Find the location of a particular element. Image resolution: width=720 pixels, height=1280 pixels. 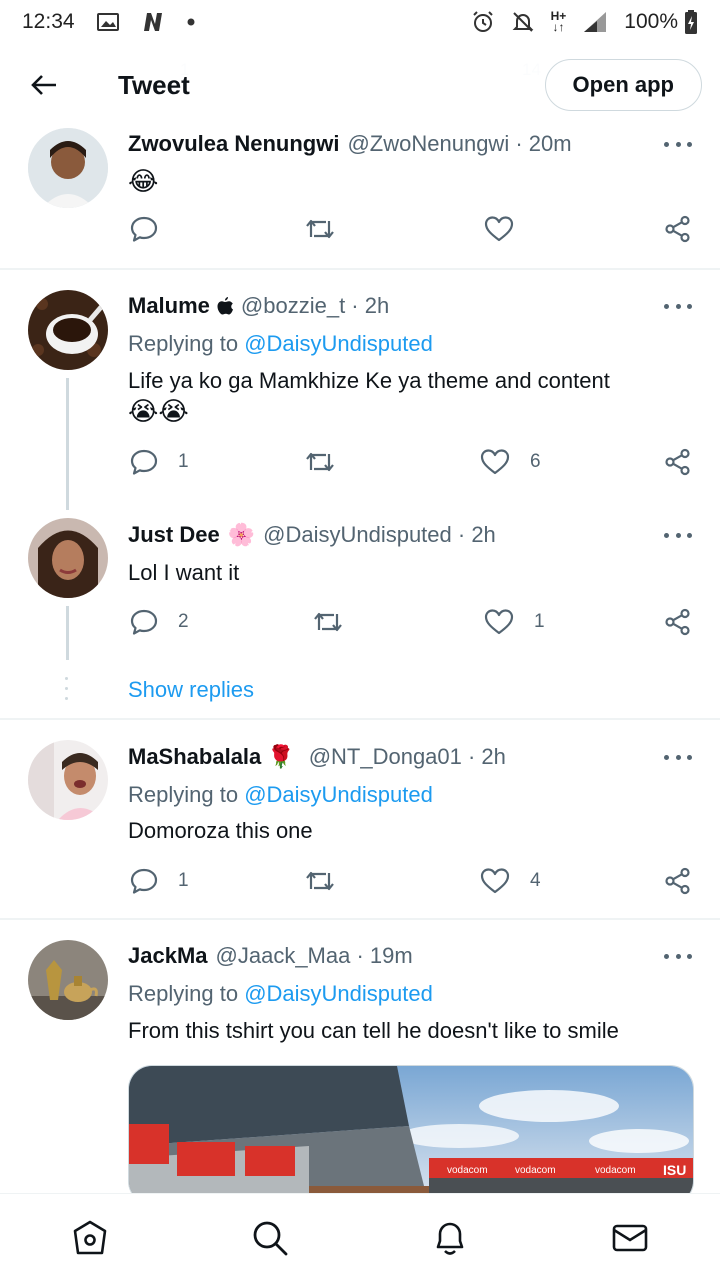

home-icon is located at coordinates (90, 1237).